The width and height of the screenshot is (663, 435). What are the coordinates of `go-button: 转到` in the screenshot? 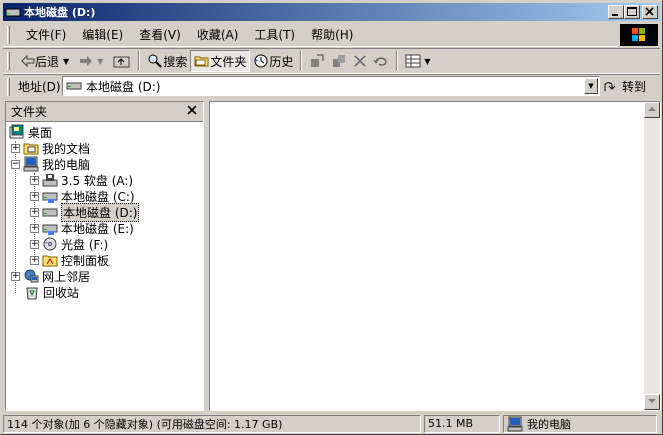 It's located at (629, 86).